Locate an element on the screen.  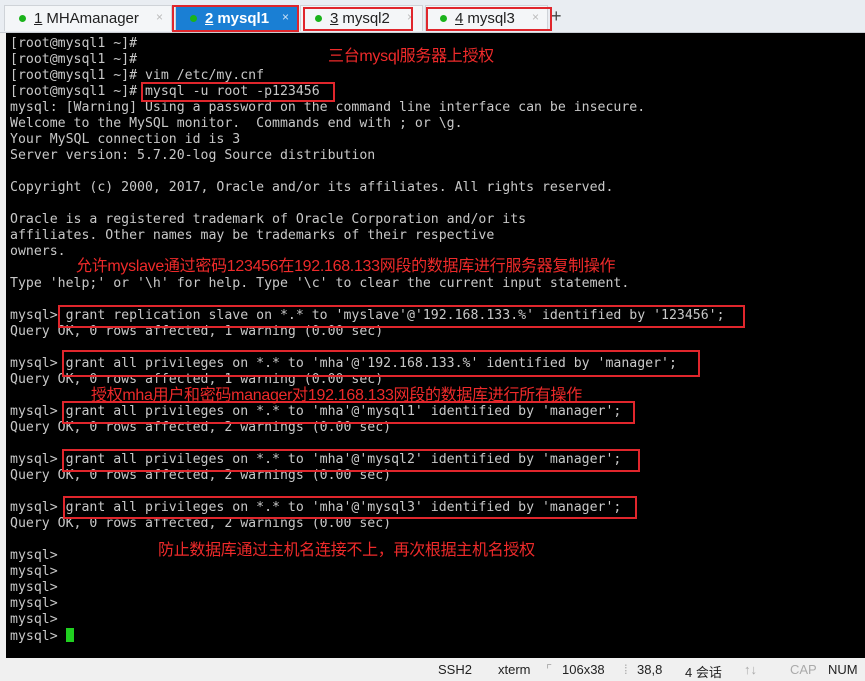
session-count: 4 会话 is located at coordinates (703, 672).